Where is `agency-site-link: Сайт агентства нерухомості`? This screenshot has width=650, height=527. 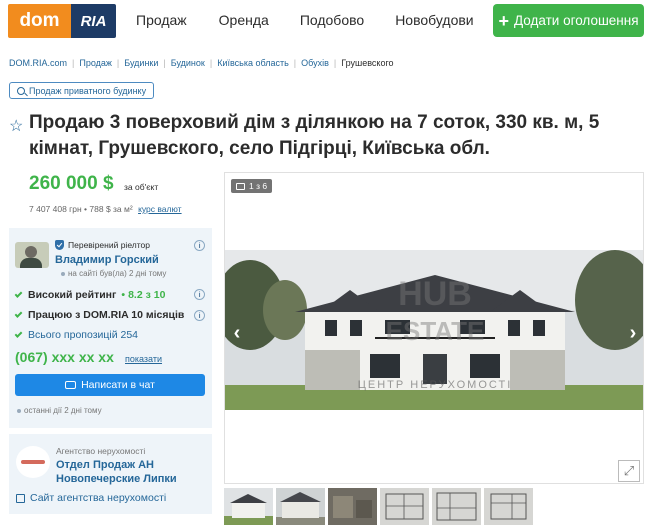
agency-site-link: Сайт агентства нерухомості is located at coordinates (91, 498).